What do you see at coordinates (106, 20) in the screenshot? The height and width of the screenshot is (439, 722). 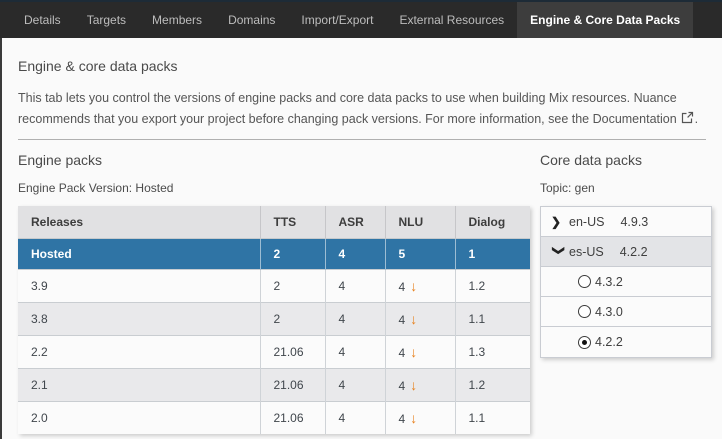 I see `tab-targets: Targets` at bounding box center [106, 20].